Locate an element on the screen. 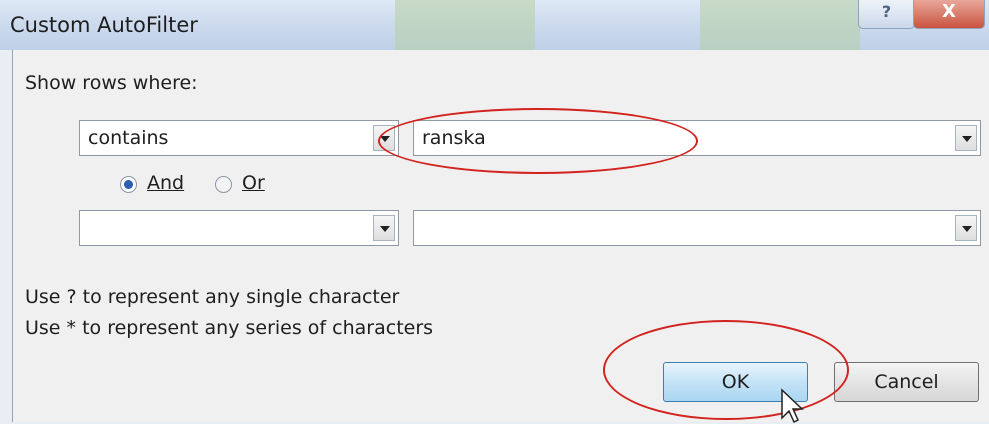 Image resolution: width=989 pixels, height=424 pixels. hint-single-char: Use ? to represent any single character is located at coordinates (212, 297).